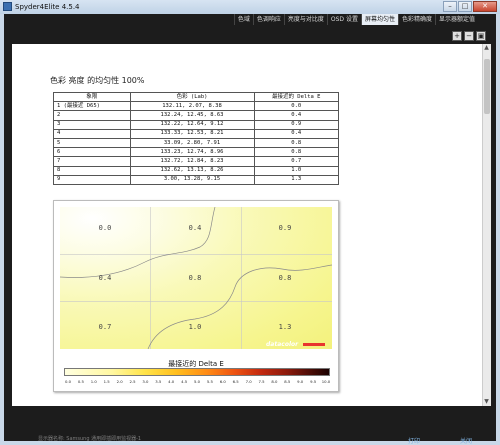 The image size is (500, 445). Describe the element at coordinates (171, 381) in the screenshot. I see `legend-tick-label: 4.0` at that location.